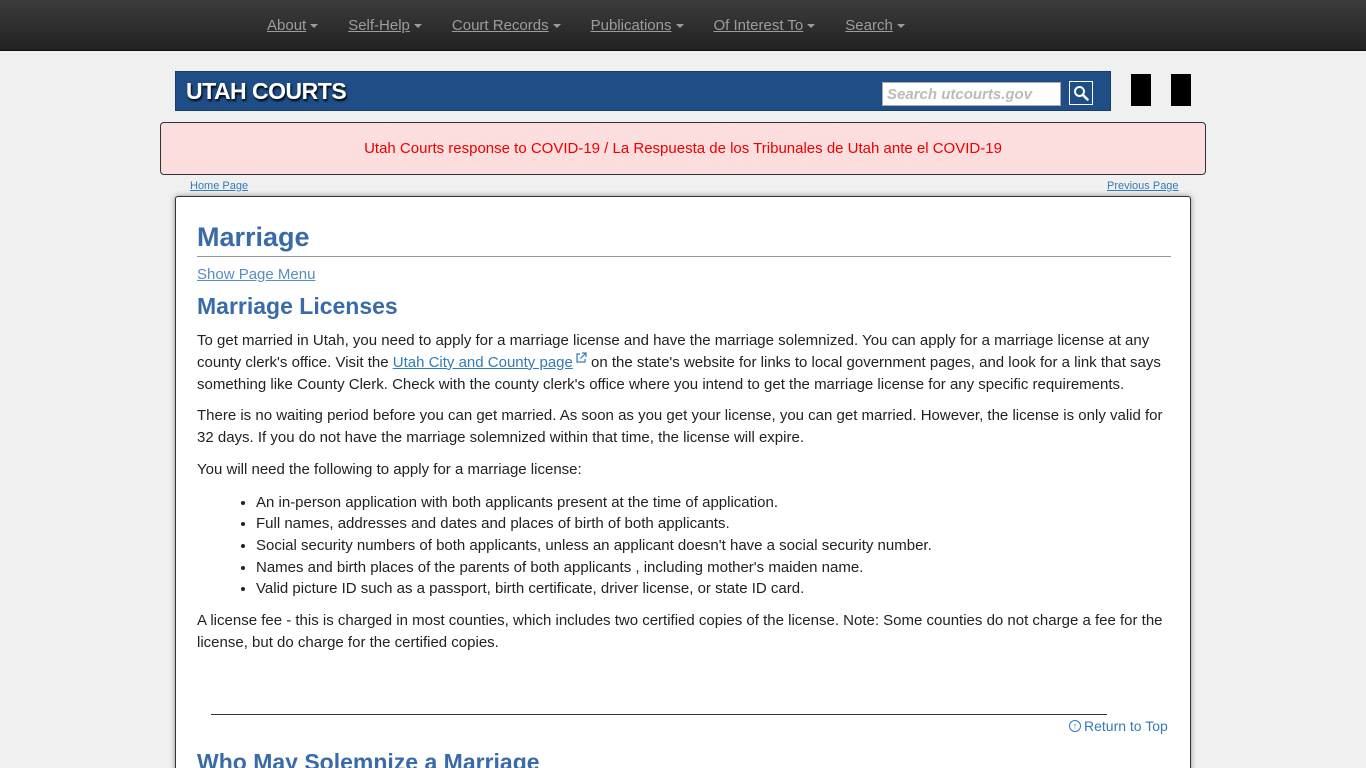 This screenshot has height=768, width=1366. I want to click on arrow-up-icon: ↑, so click(1075, 726).